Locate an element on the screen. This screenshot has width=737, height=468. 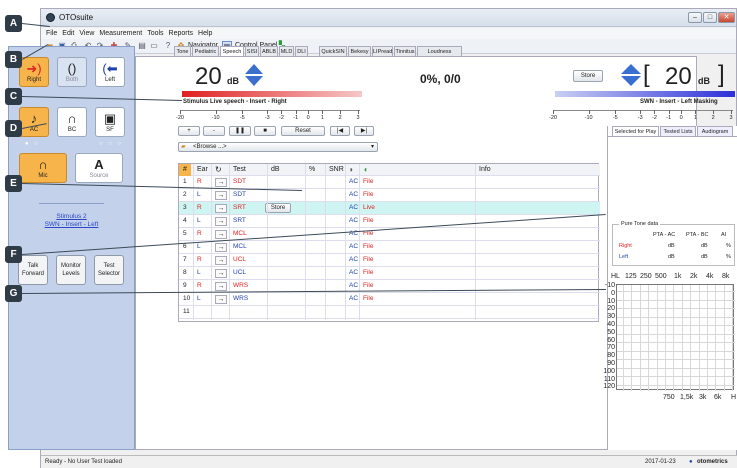
column-header: % is located at coordinates (312, 169).